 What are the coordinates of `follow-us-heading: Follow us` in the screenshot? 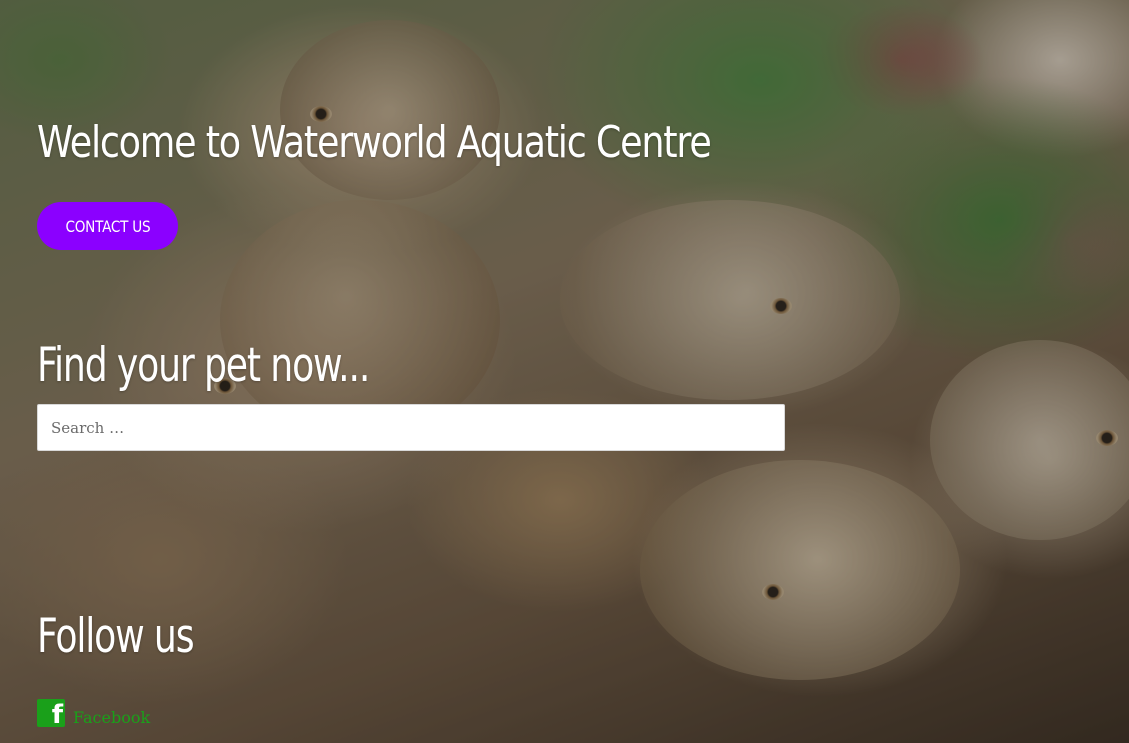 It's located at (116, 636).